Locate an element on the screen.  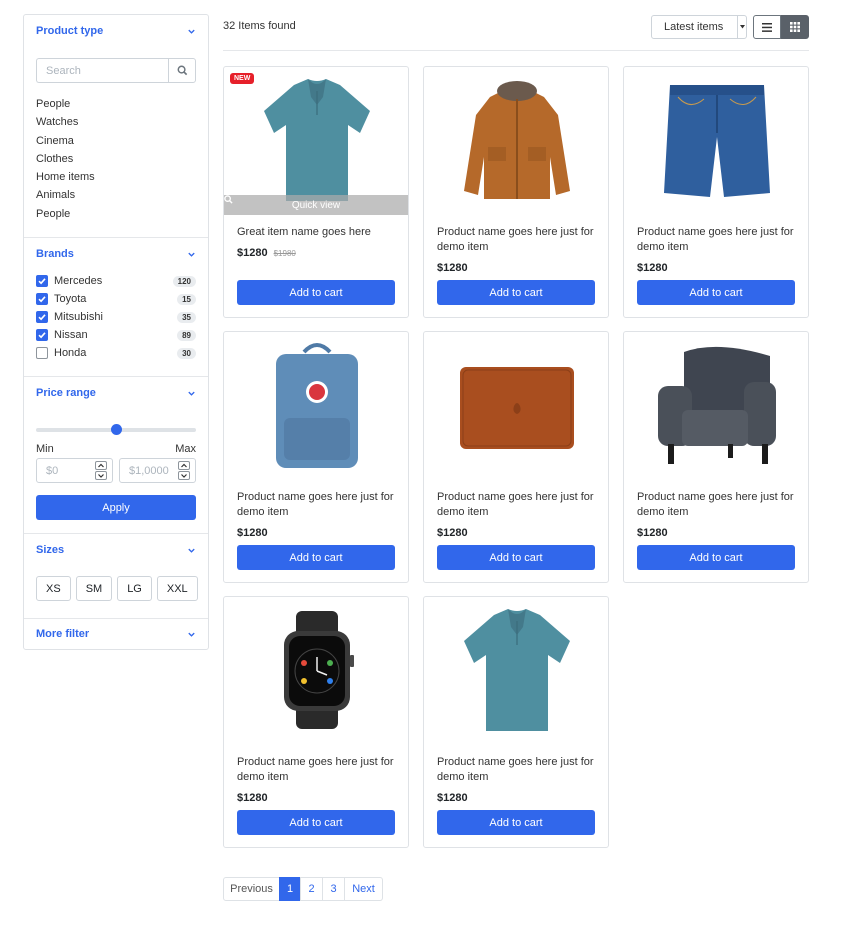
min-price-stepper is located at coordinates (101, 471).